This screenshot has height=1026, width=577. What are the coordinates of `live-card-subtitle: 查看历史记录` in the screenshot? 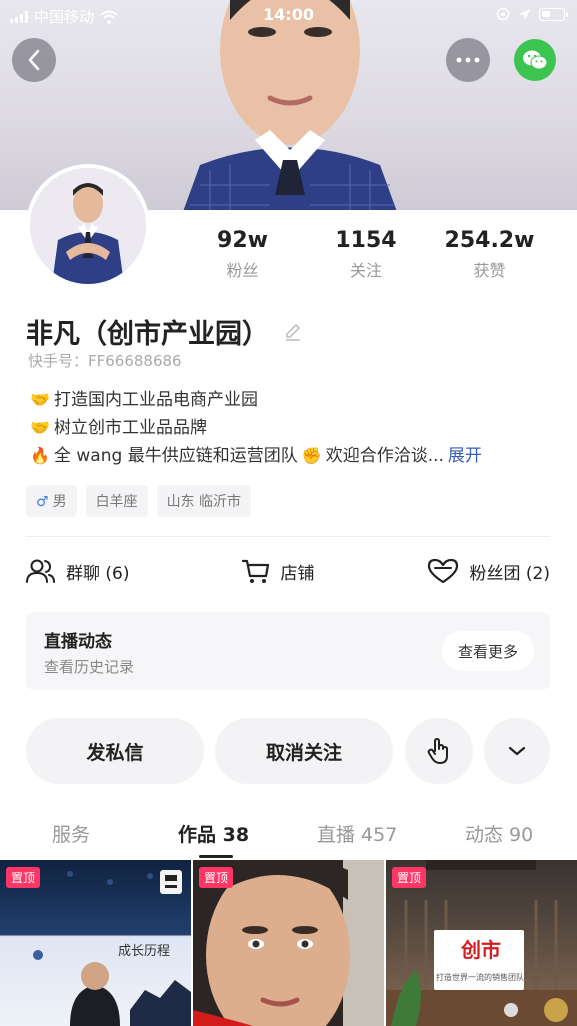 It's located at (89, 667).